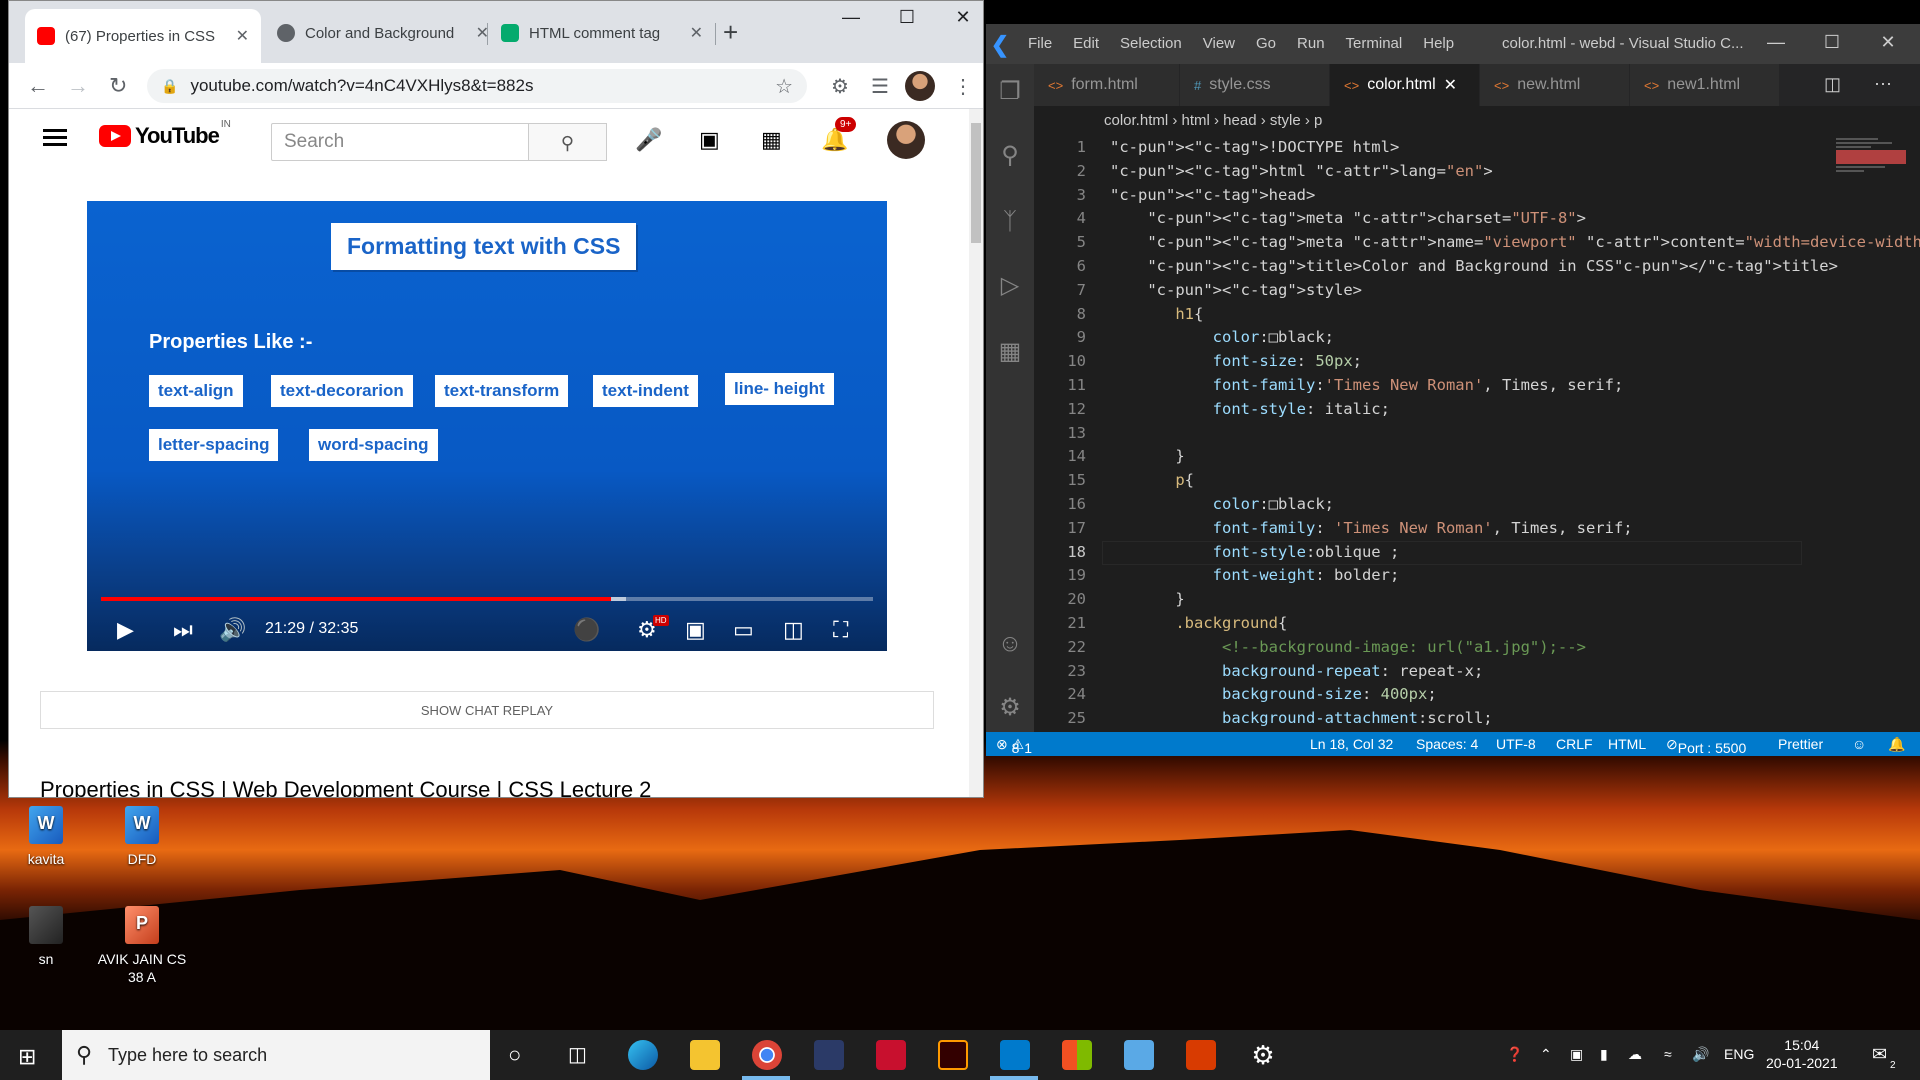 This screenshot has height=1080, width=1920. I want to click on profile-avatar, so click(920, 89).